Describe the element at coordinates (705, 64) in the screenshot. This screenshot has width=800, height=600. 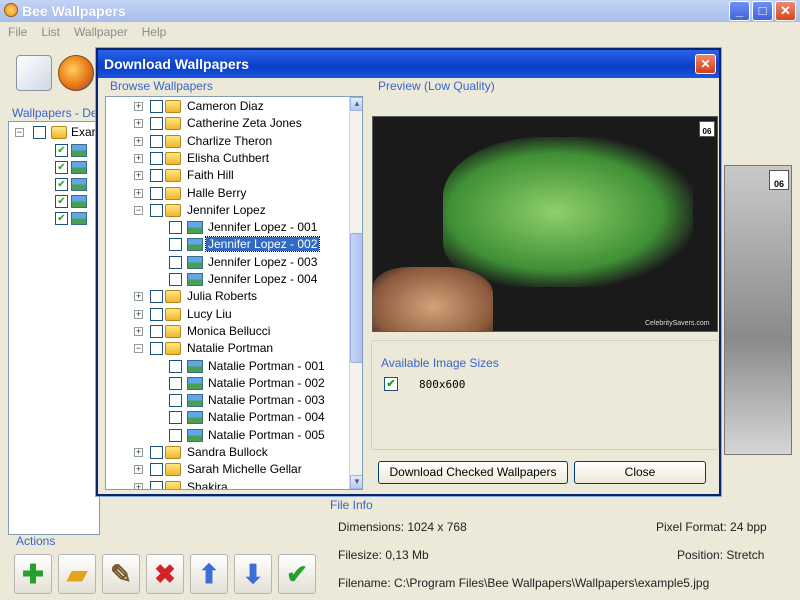
I see `dialog-close-icon: ✕` at that location.